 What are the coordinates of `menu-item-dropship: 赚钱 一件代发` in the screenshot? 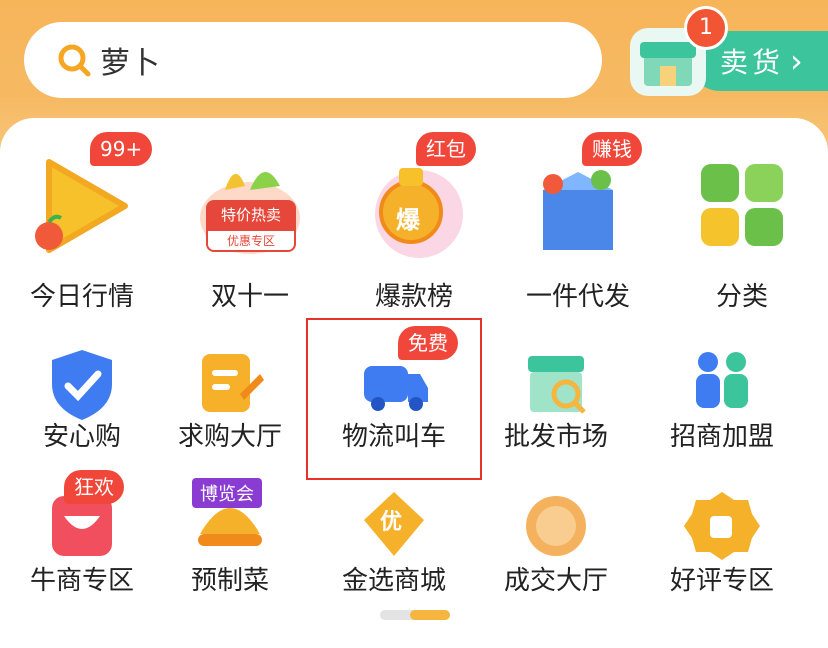 It's located at (578, 218).